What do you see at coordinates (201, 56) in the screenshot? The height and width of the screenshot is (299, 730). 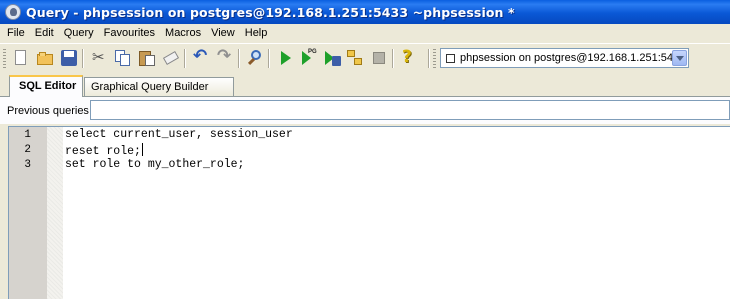 I see `undo-icon` at bounding box center [201, 56].